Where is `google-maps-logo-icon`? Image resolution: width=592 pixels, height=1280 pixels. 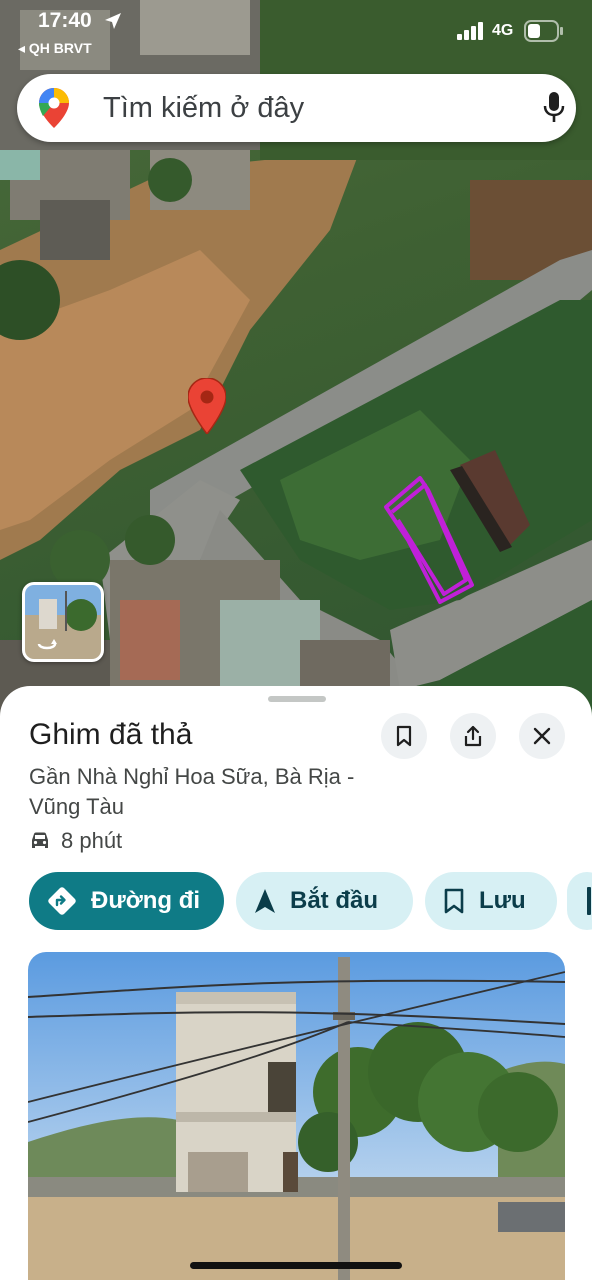
google-maps-logo-icon is located at coordinates (54, 108).